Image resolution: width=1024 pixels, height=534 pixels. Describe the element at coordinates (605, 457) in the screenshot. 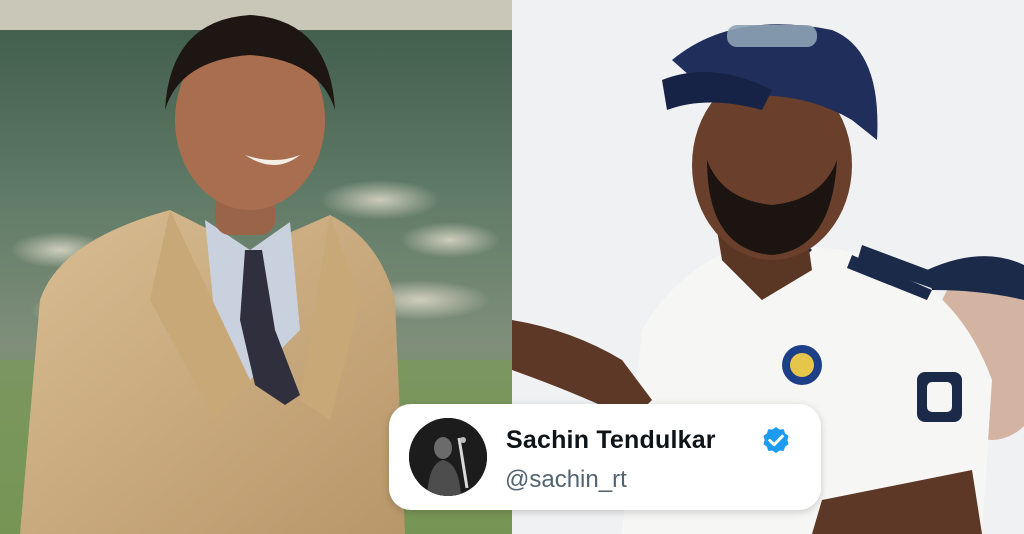

I see `tweet-card: Sachin Tendulkar @sachin_rt` at that location.